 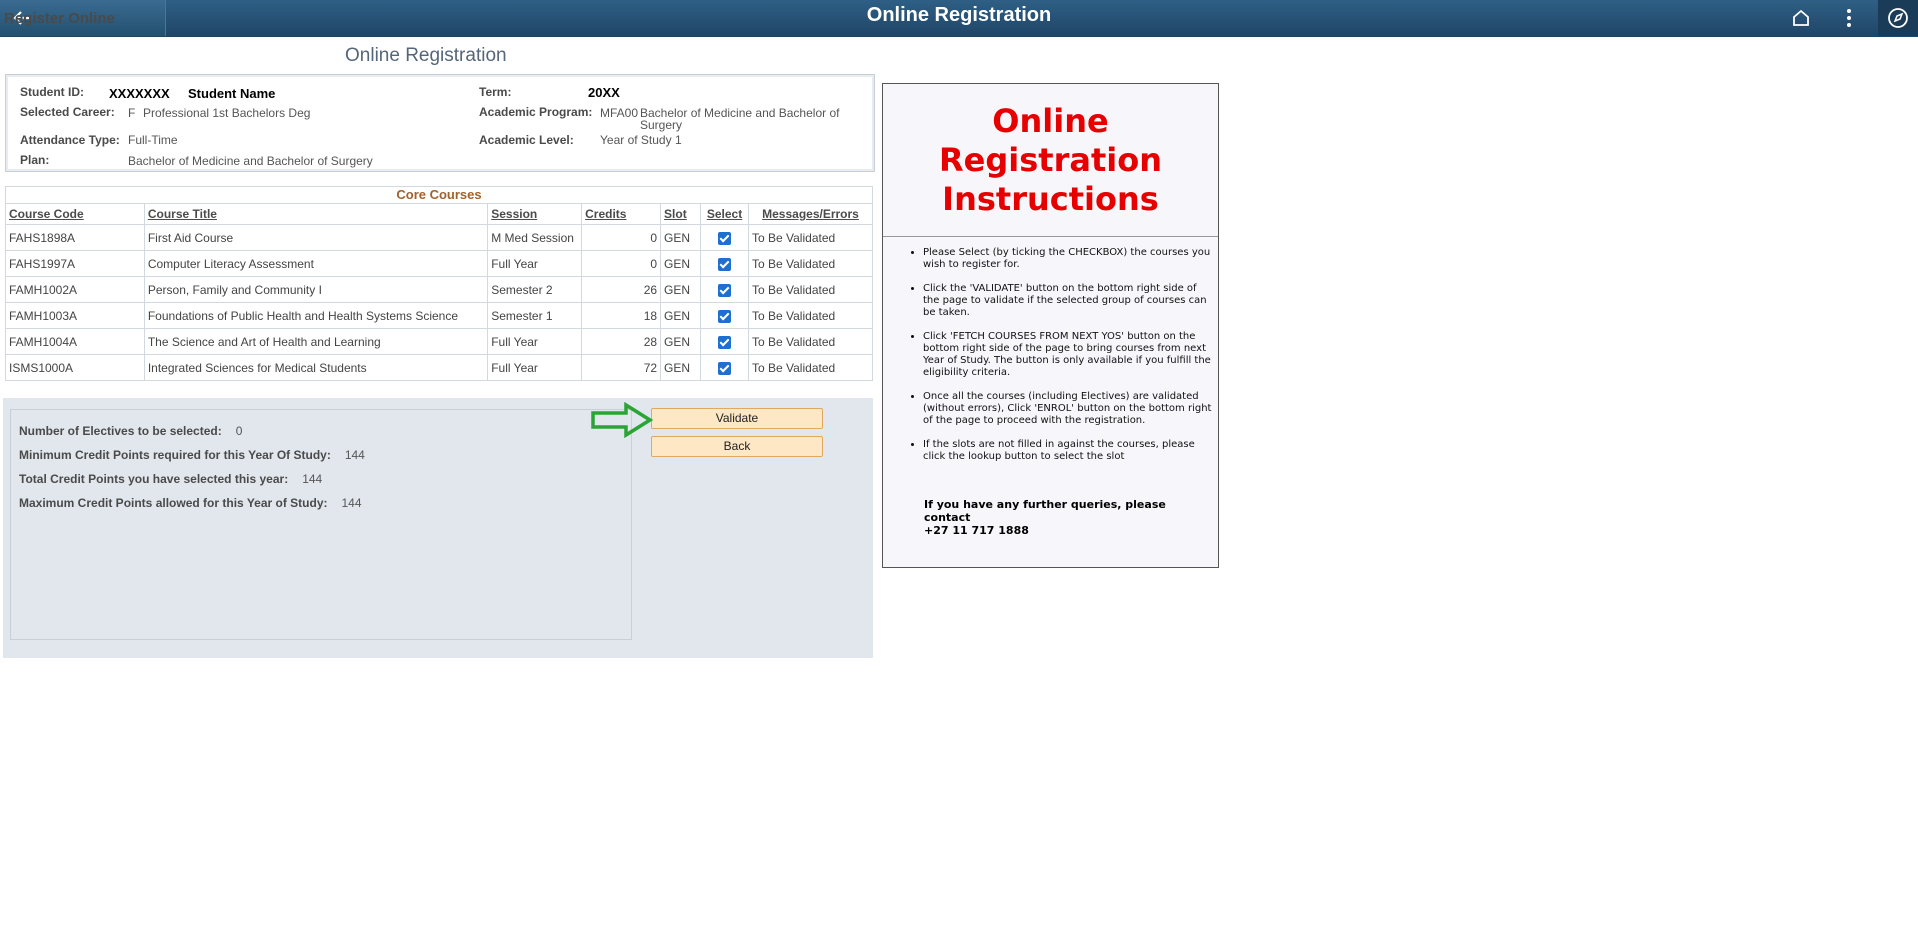 I want to click on register-online-back-button: Register Online, so click(x=83, y=18).